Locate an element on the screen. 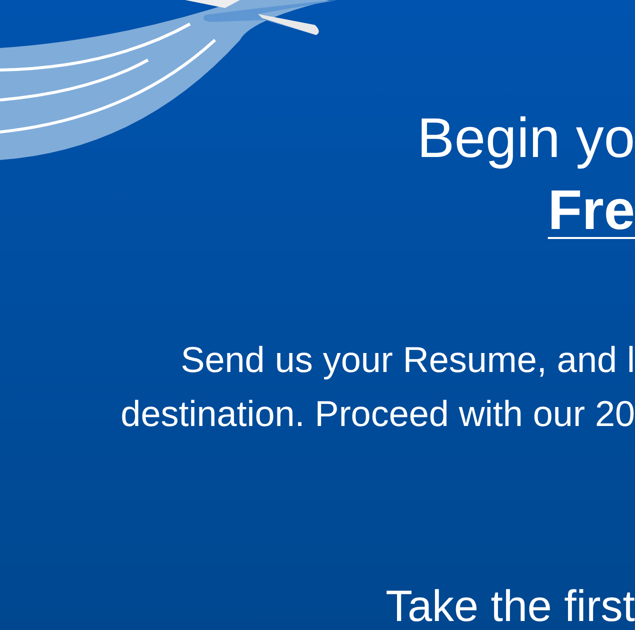 Image resolution: width=635 pixels, height=630 pixels. description-text: Send us your Resume, and l is located at coordinates (407, 360).